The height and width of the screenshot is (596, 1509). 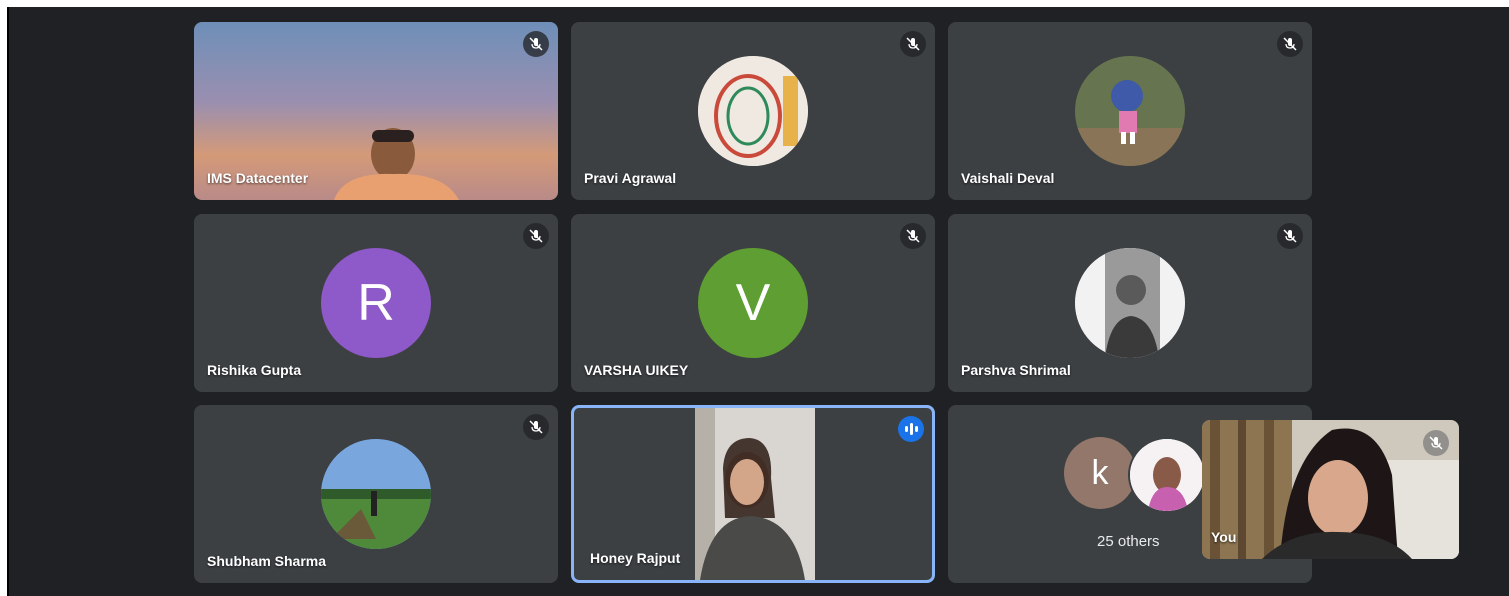 I want to click on avatar: V, so click(x=753, y=303).